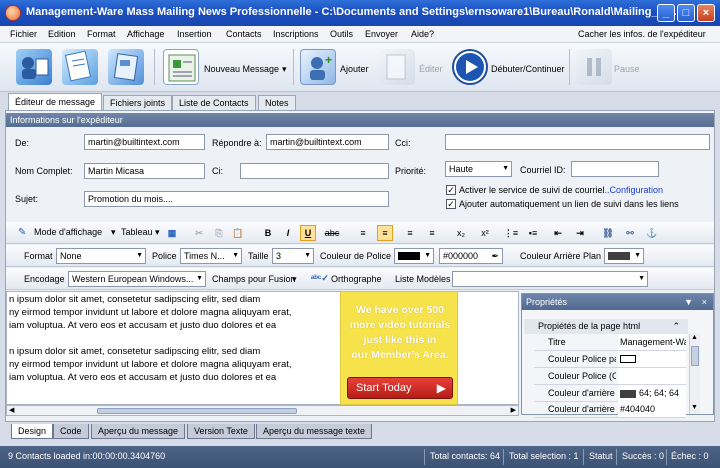 The width and height of the screenshot is (720, 468). What do you see at coordinates (610, 342) in the screenshot?
I see `property-row: Titre Management-Wa` at bounding box center [610, 342].